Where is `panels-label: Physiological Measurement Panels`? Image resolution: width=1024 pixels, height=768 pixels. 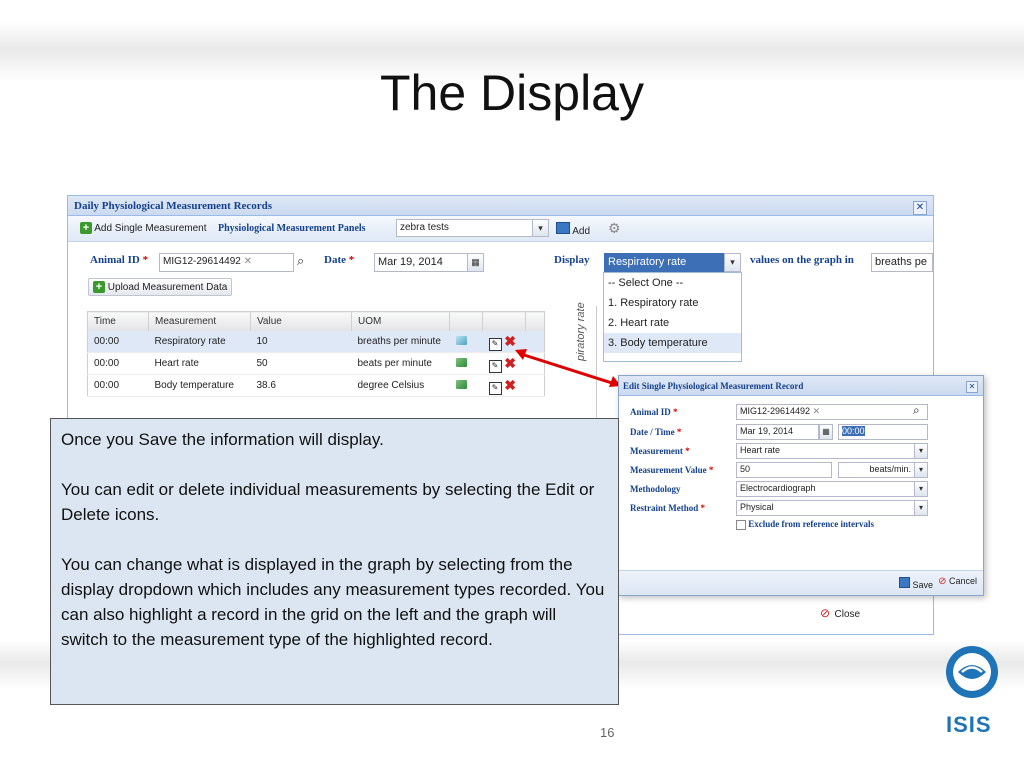
panels-label: Physiological Measurement Panels is located at coordinates (292, 228).